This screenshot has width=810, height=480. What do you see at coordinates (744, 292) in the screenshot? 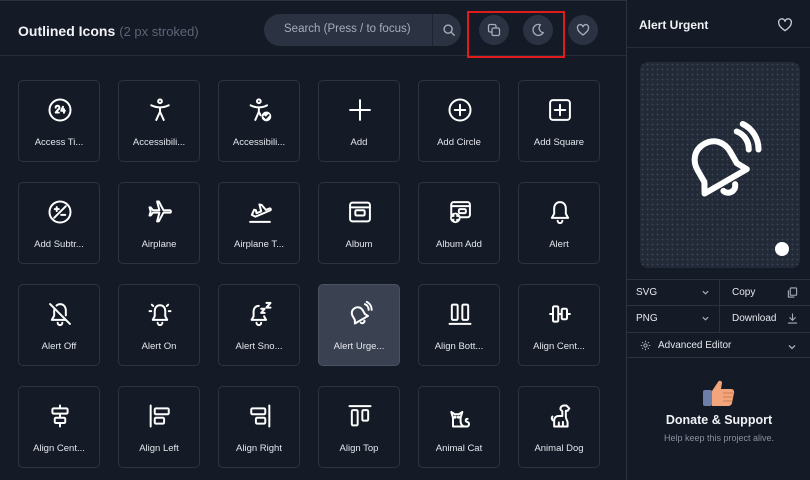
I see `copy-label: Copy` at bounding box center [744, 292].